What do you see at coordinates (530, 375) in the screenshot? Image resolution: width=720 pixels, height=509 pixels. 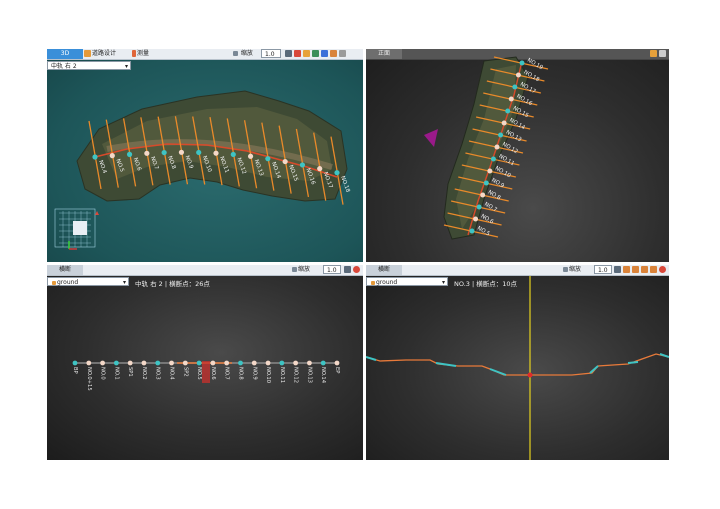 I see `section-center-point` at bounding box center [530, 375].